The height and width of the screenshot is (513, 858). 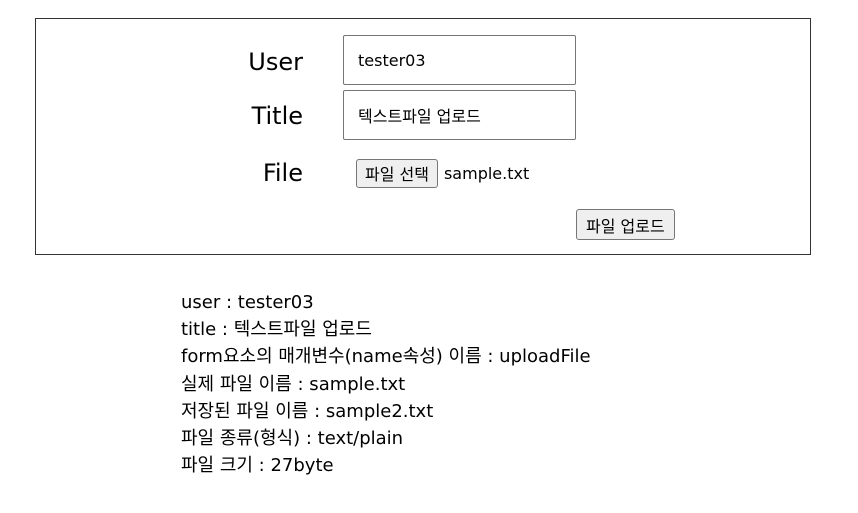 What do you see at coordinates (257, 466) in the screenshot?
I see `result-line-file-size: 파일 크기 : 27byte` at bounding box center [257, 466].